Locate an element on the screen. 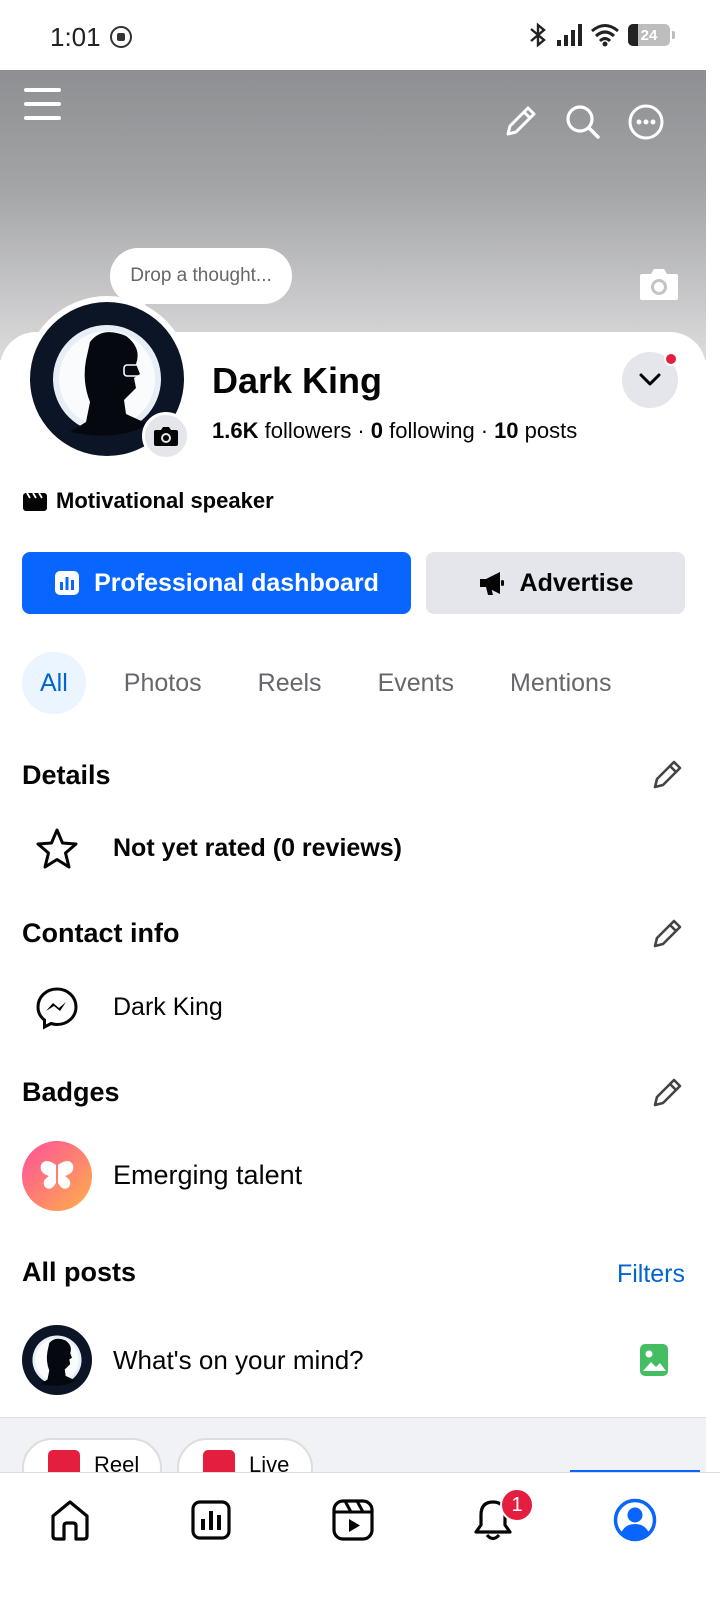 This screenshot has height=1600, width=720. profile-tabs: All Photos Reels Events Mentions is located at coordinates (335, 683).